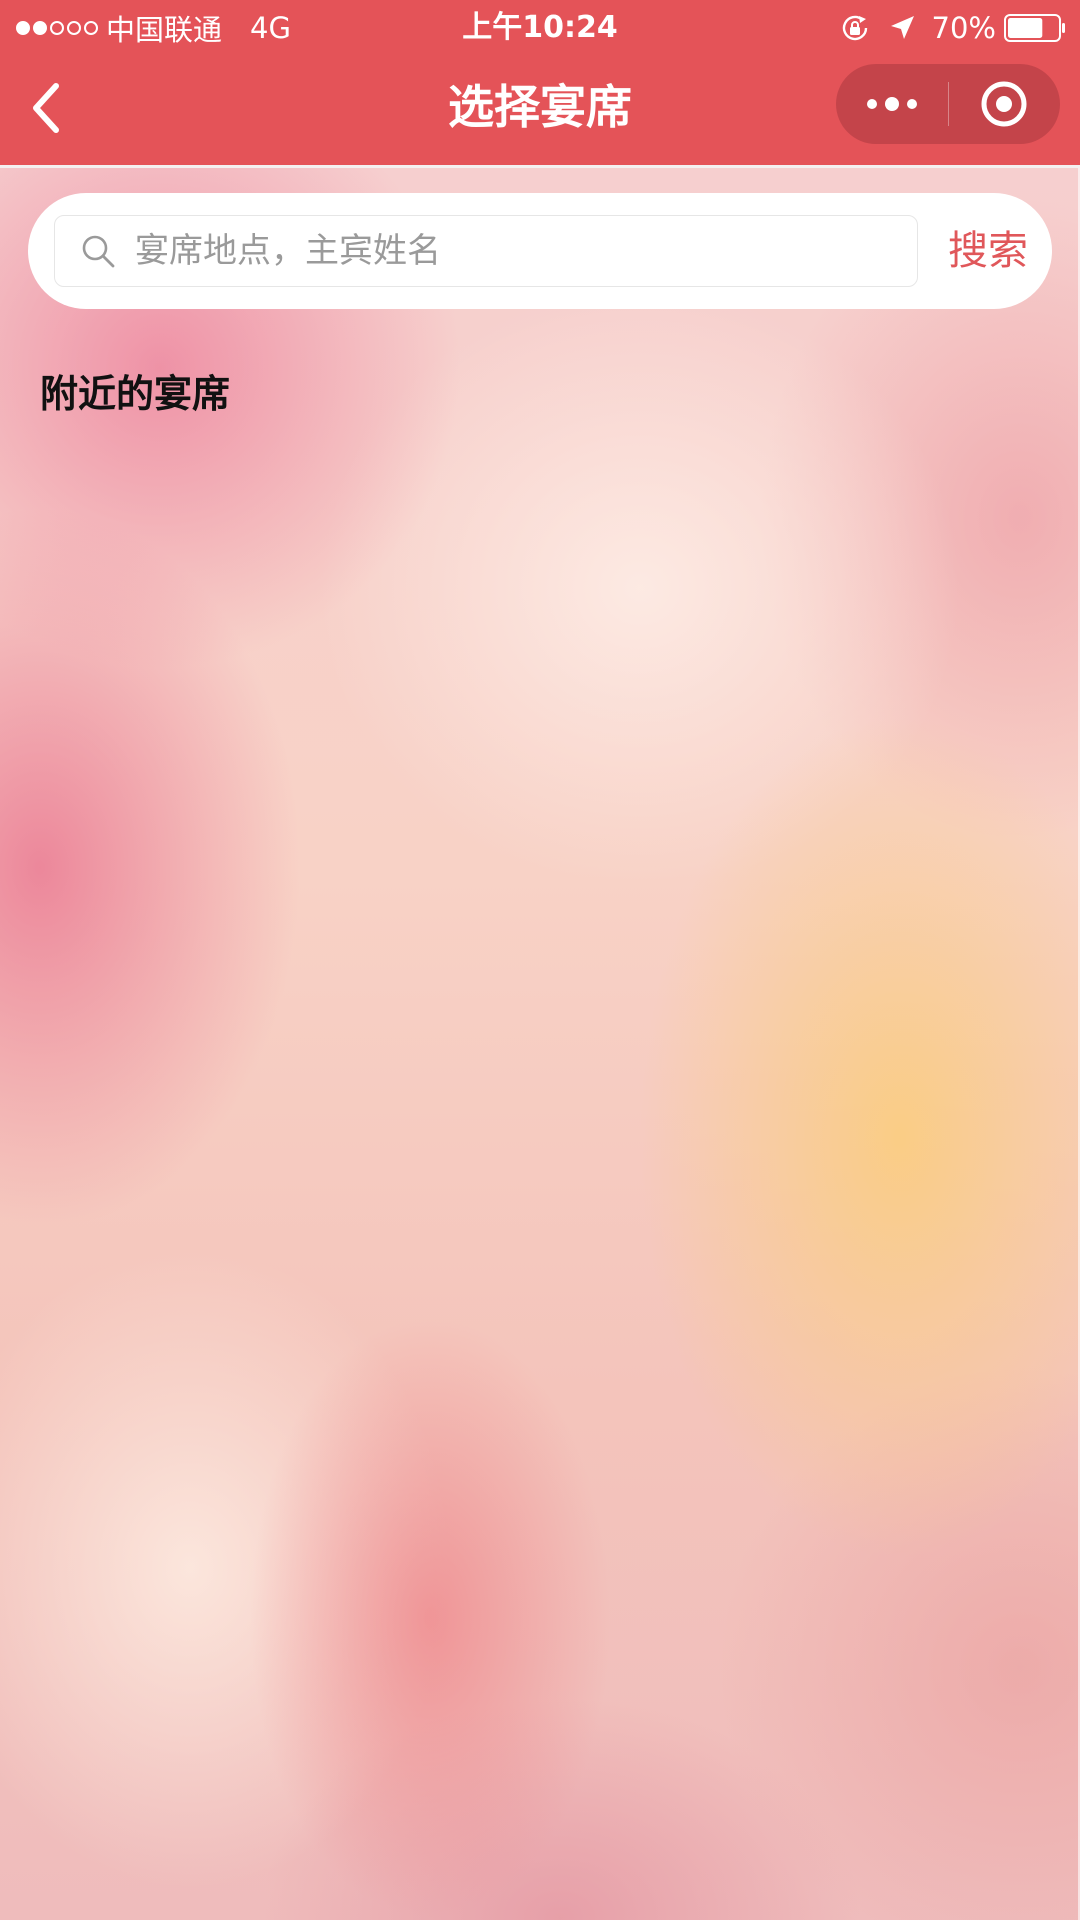 This screenshot has height=1920, width=1080. I want to click on close-mini-program-button, so click(1005, 104).